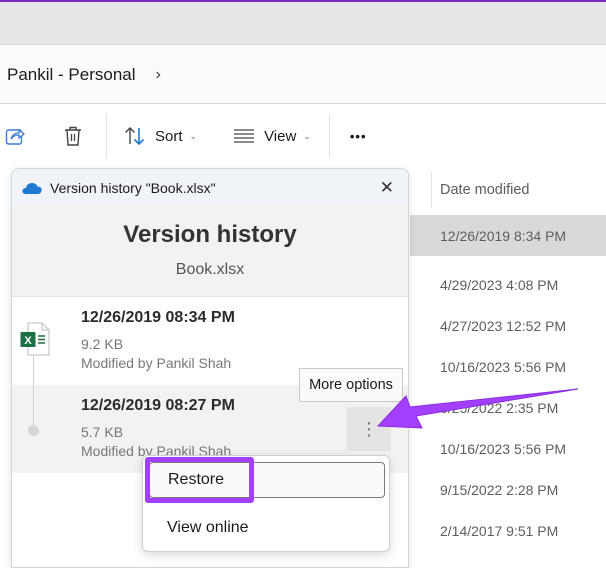 The width and height of the screenshot is (606, 568). I want to click on onedrive-cloud-icon, so click(32, 188).